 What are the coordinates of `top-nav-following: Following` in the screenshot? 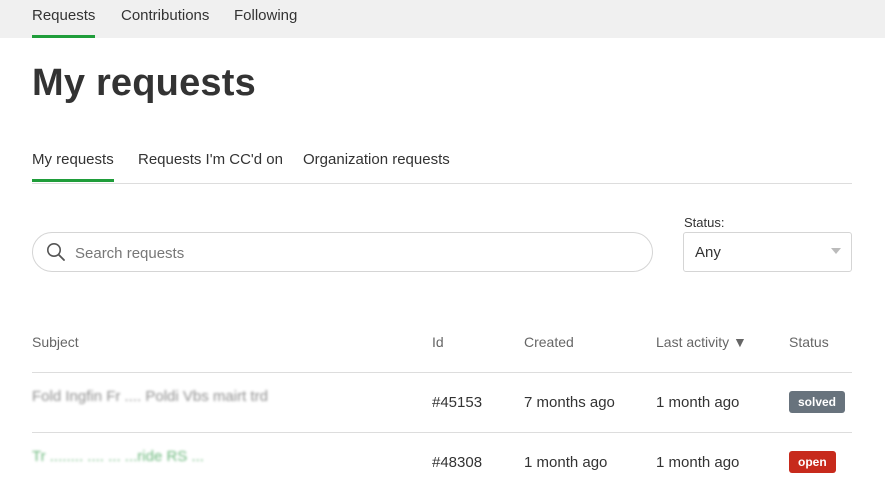 It's located at (265, 15).